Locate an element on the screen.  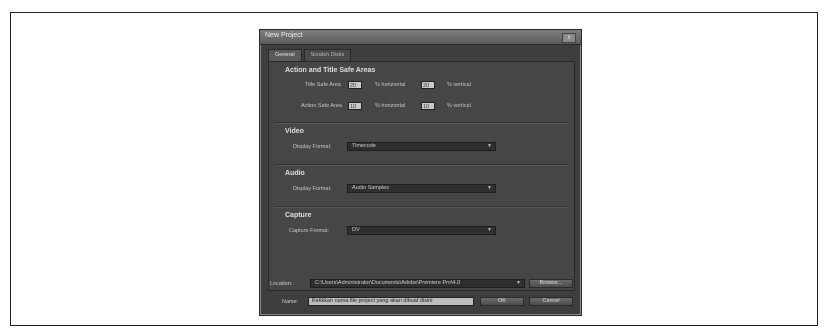
safe-areas-heading: Action and Title Safe Areas is located at coordinates (330, 70).